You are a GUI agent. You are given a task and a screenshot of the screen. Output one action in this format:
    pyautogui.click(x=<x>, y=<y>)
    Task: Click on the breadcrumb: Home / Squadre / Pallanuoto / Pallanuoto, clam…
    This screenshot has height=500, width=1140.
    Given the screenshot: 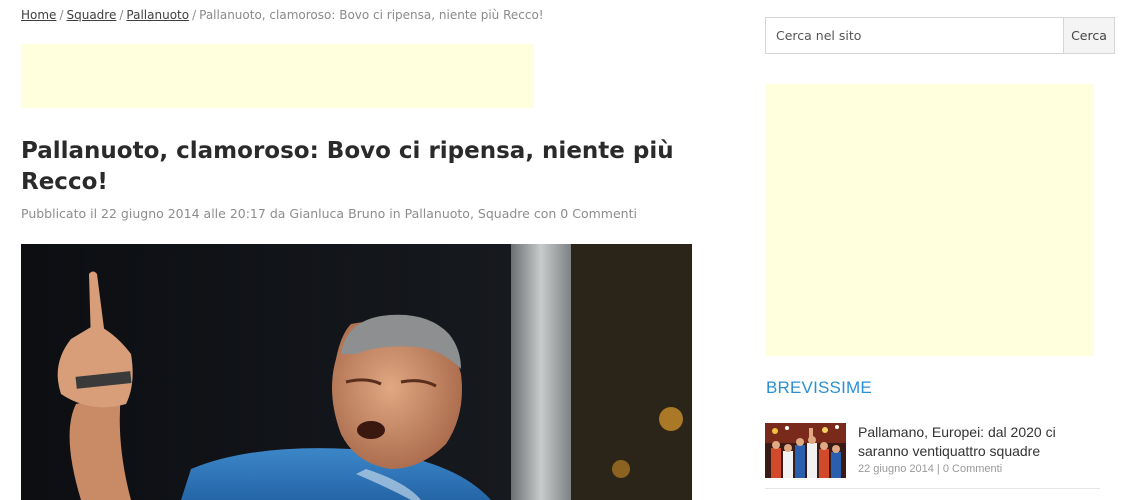 What is the action you would take?
    pyautogui.click(x=282, y=15)
    